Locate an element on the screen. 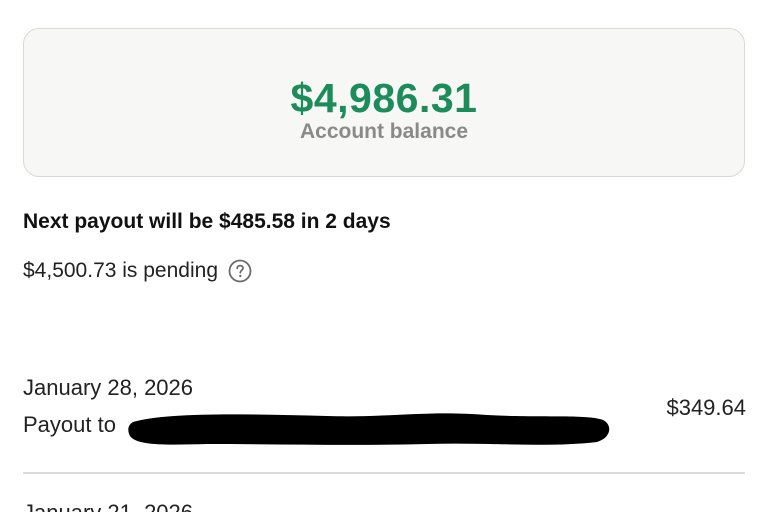 The image size is (768, 512). transaction-amount: $349.64 is located at coordinates (706, 407).